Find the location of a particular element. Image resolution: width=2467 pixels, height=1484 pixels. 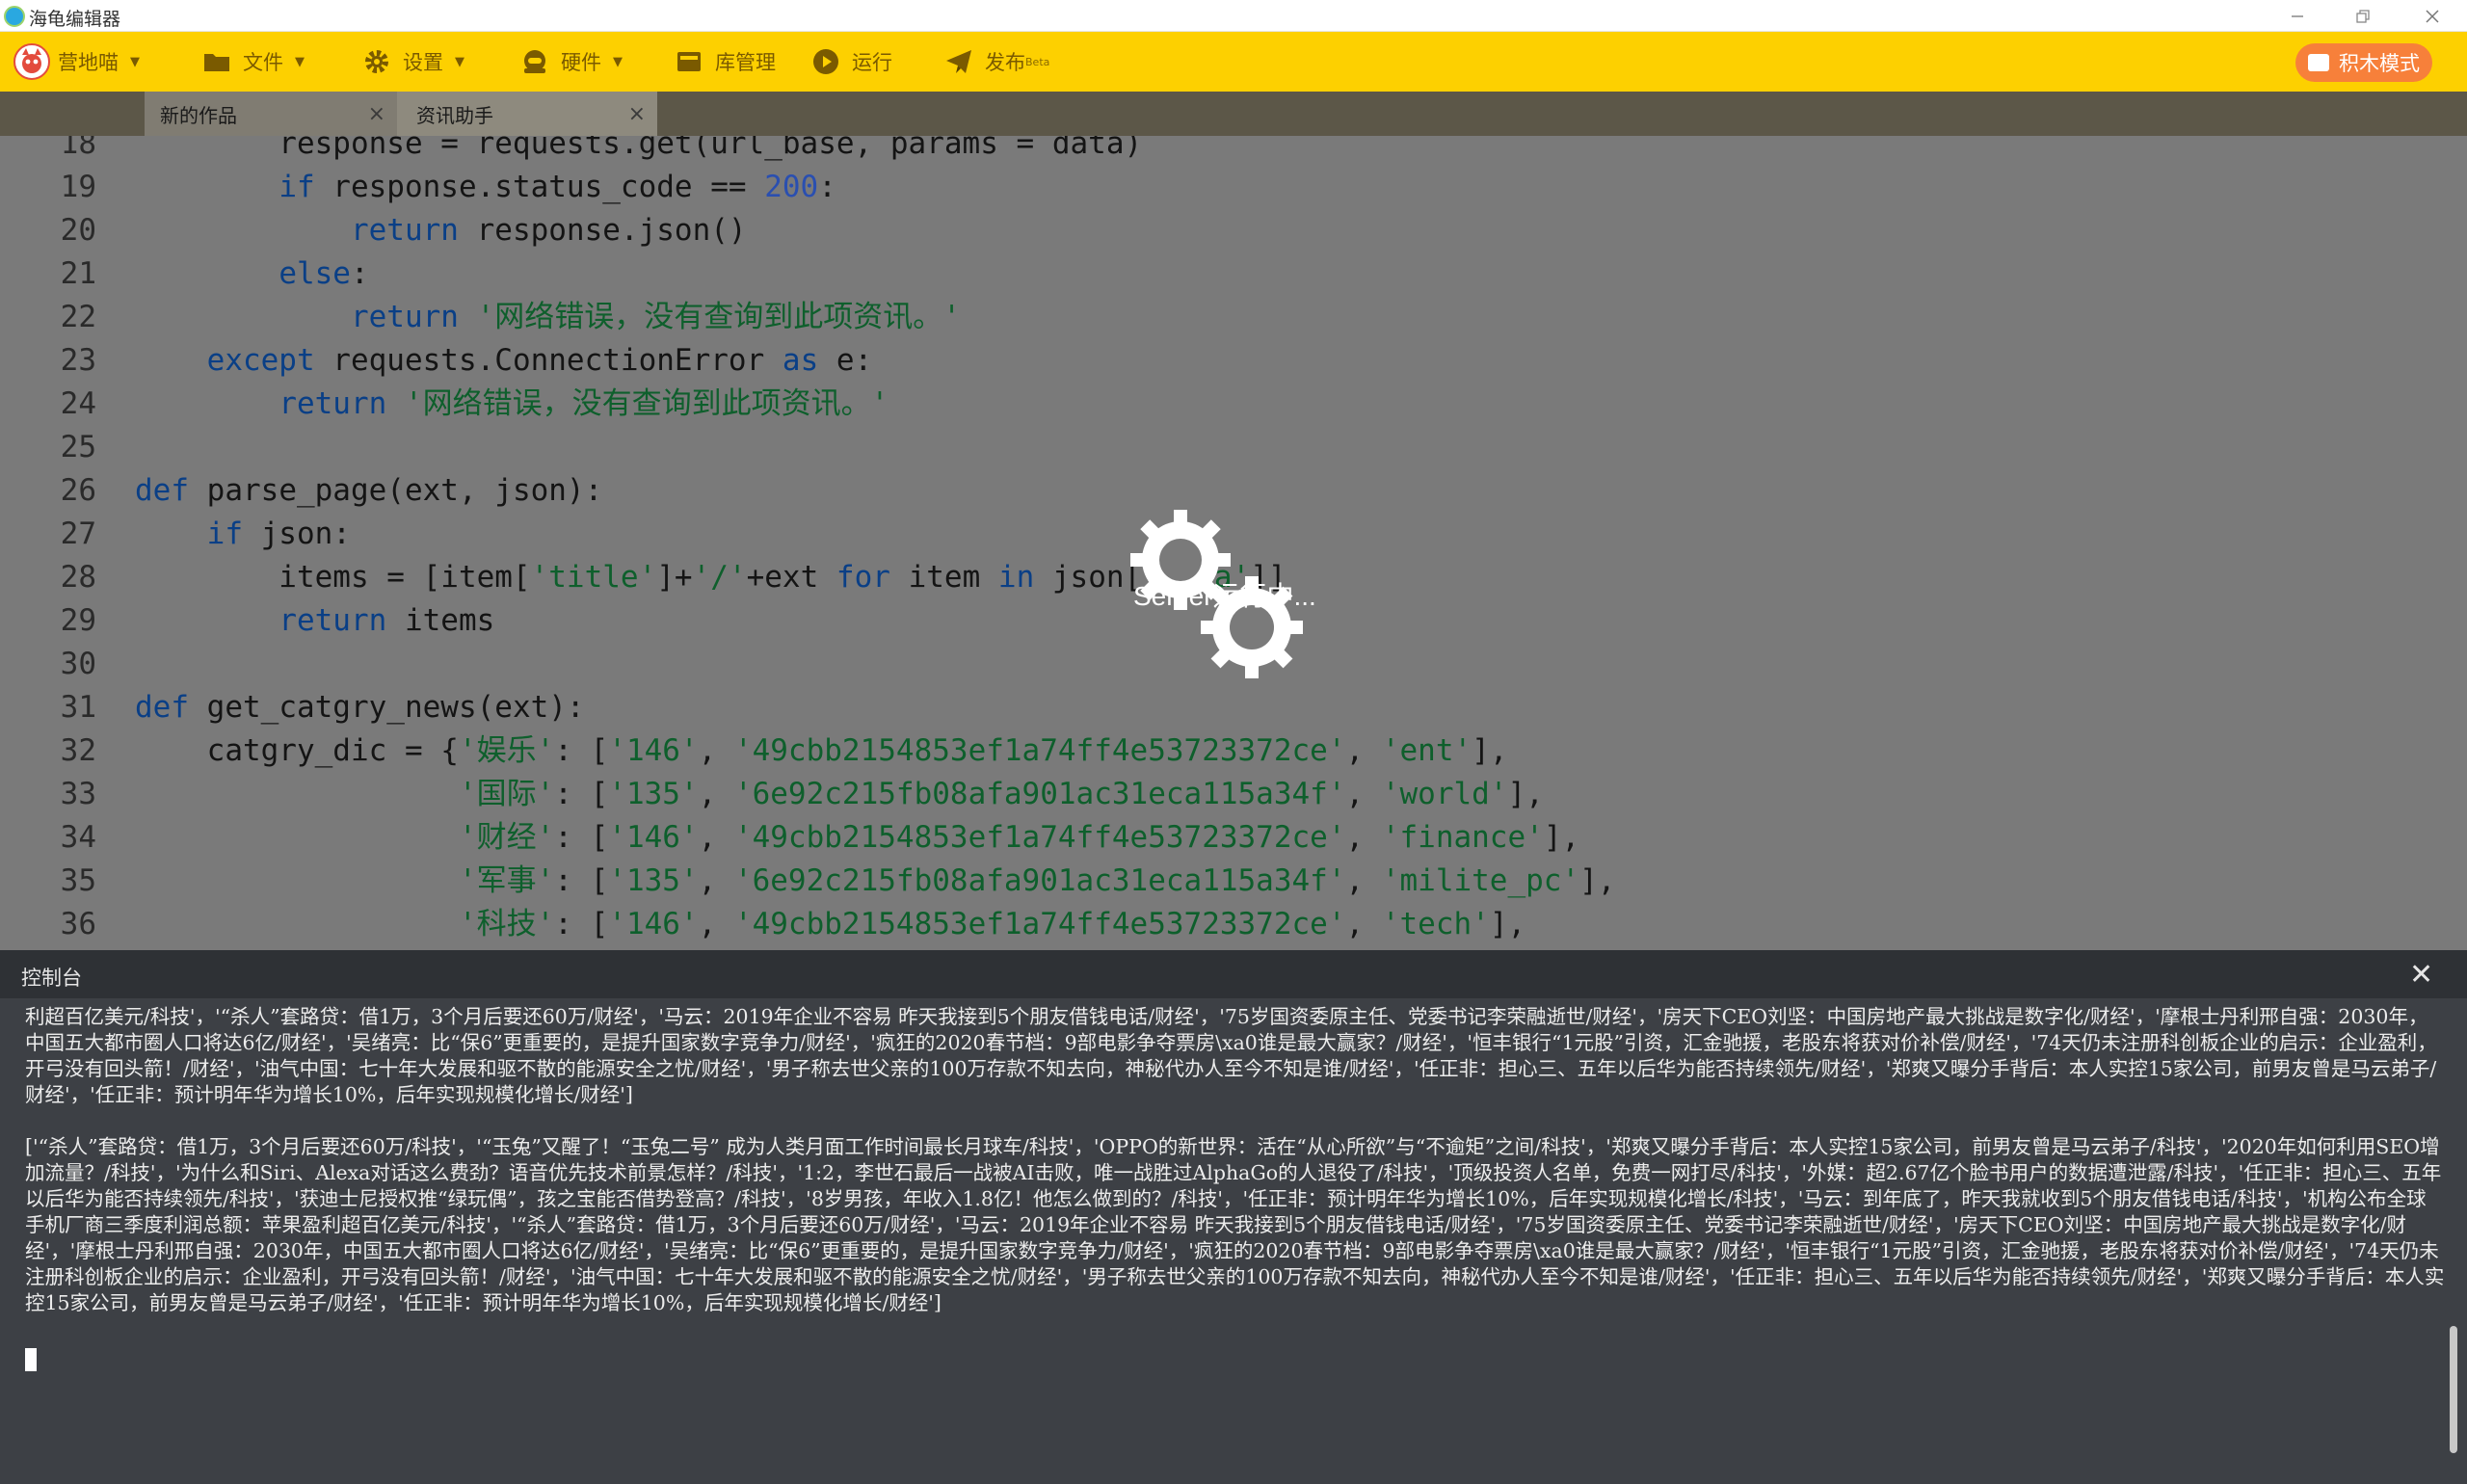

line-number: 24 is located at coordinates (78, 403).